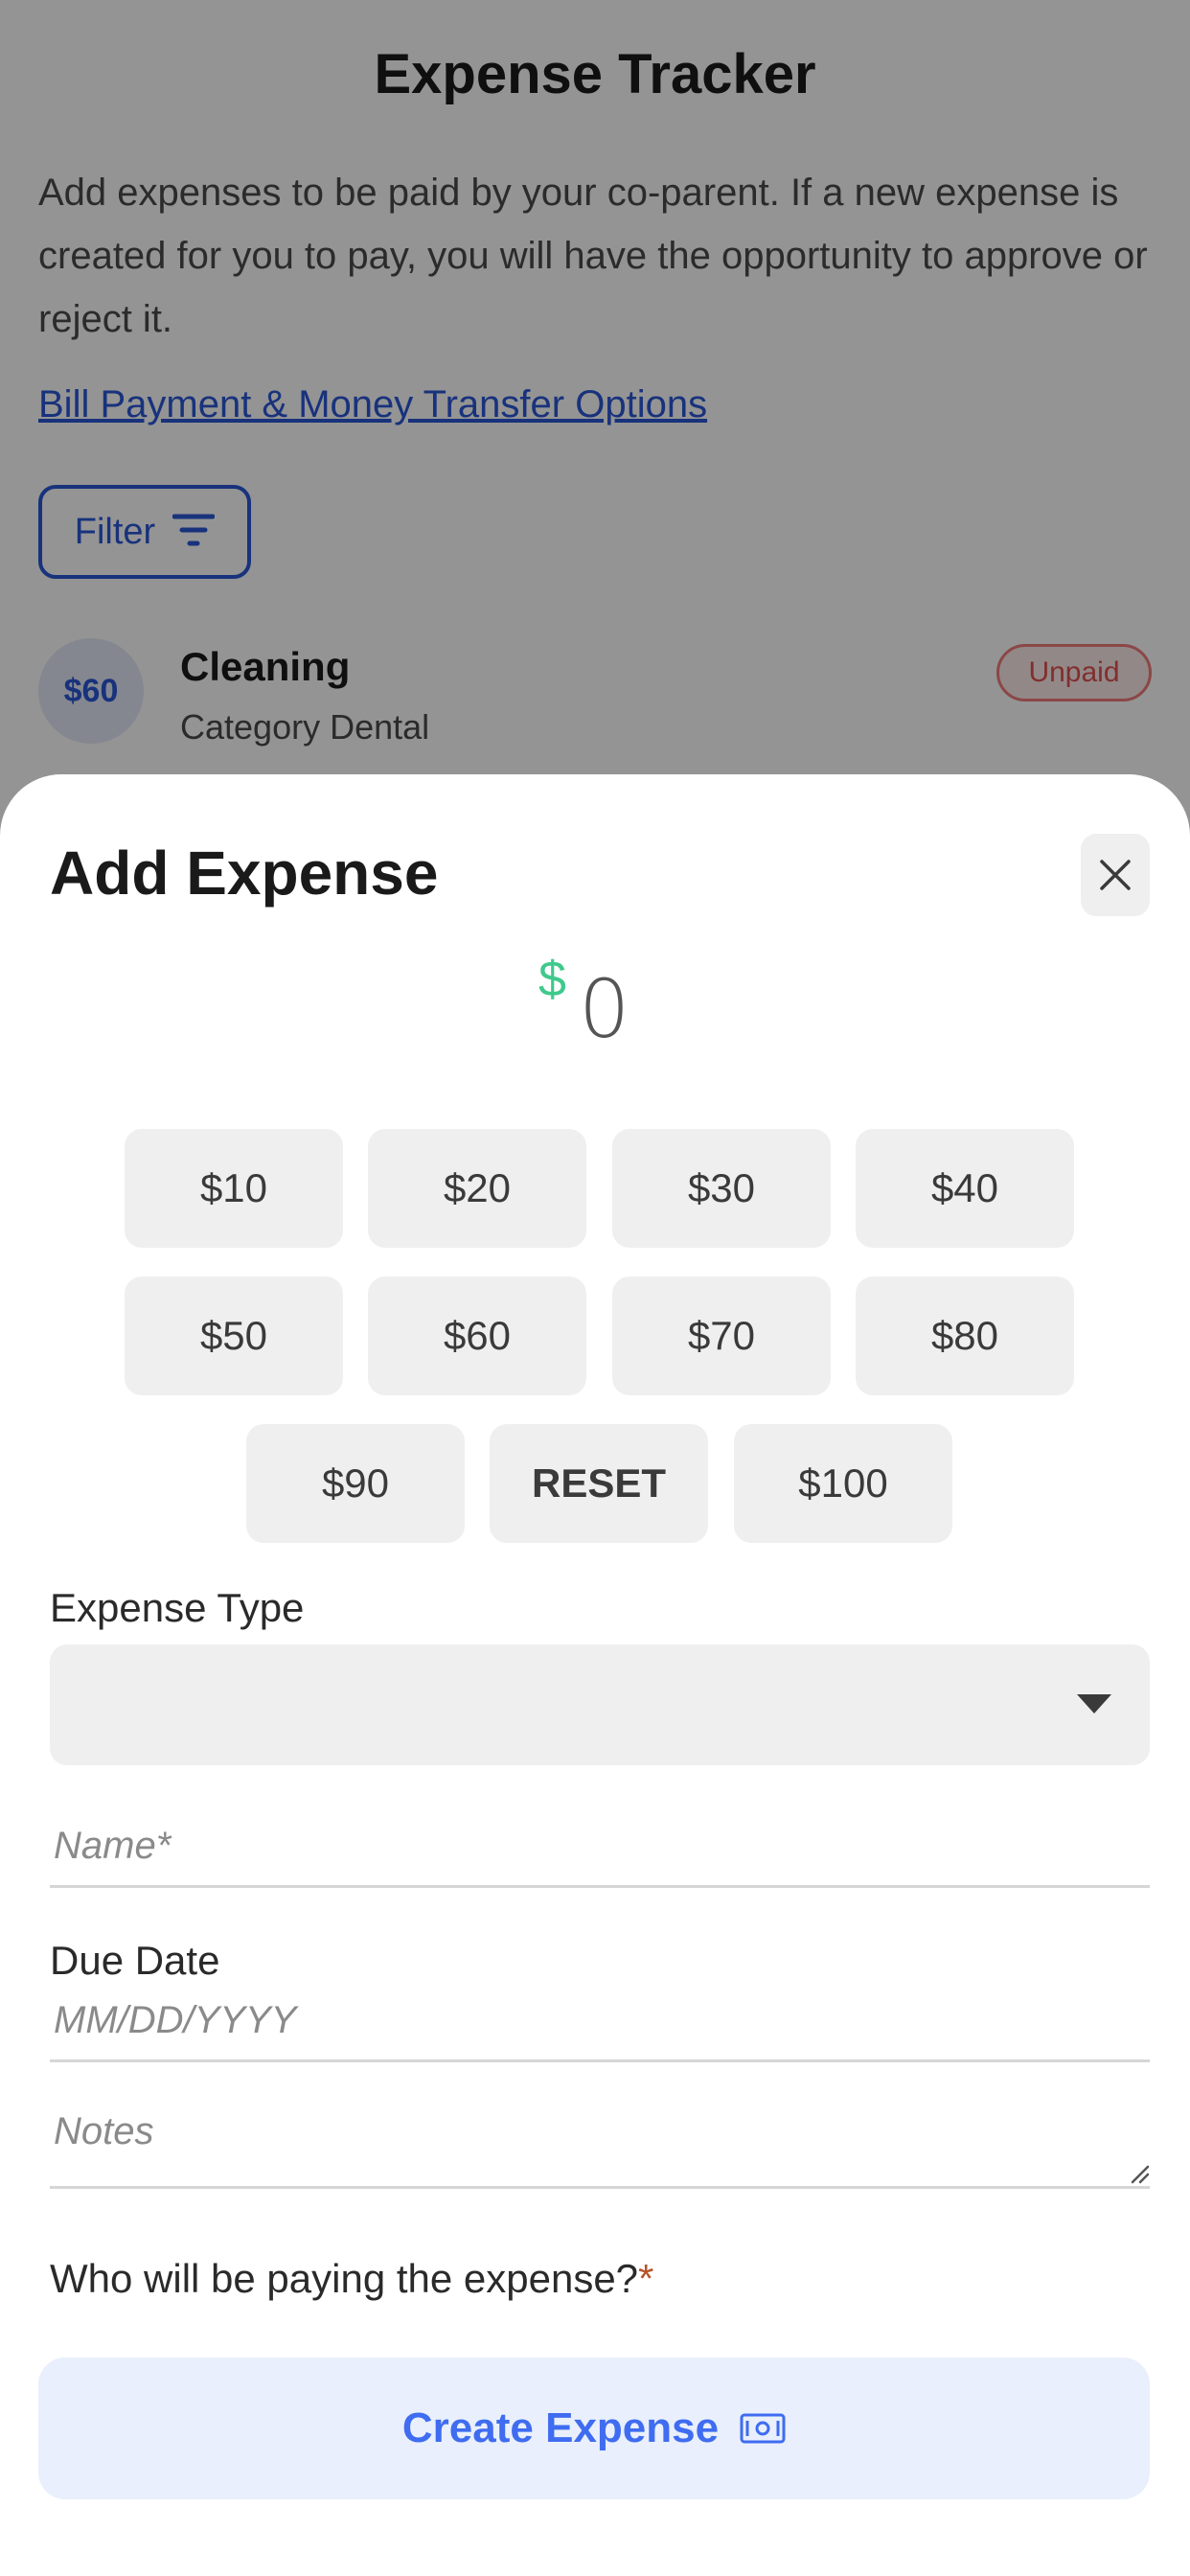 This screenshot has height=2576, width=1190. What do you see at coordinates (722, 1188) in the screenshot?
I see `quick-amount-30-button: $30` at bounding box center [722, 1188].